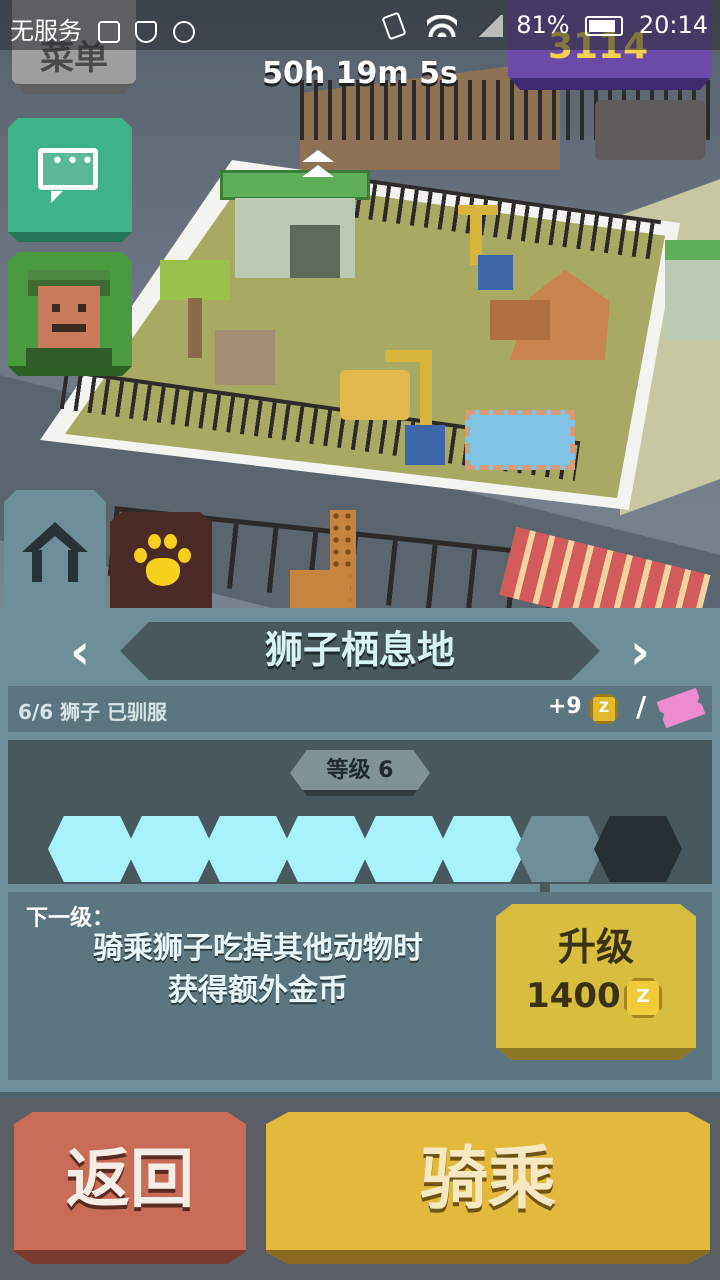  I want to click on shield-icon, so click(146, 32).